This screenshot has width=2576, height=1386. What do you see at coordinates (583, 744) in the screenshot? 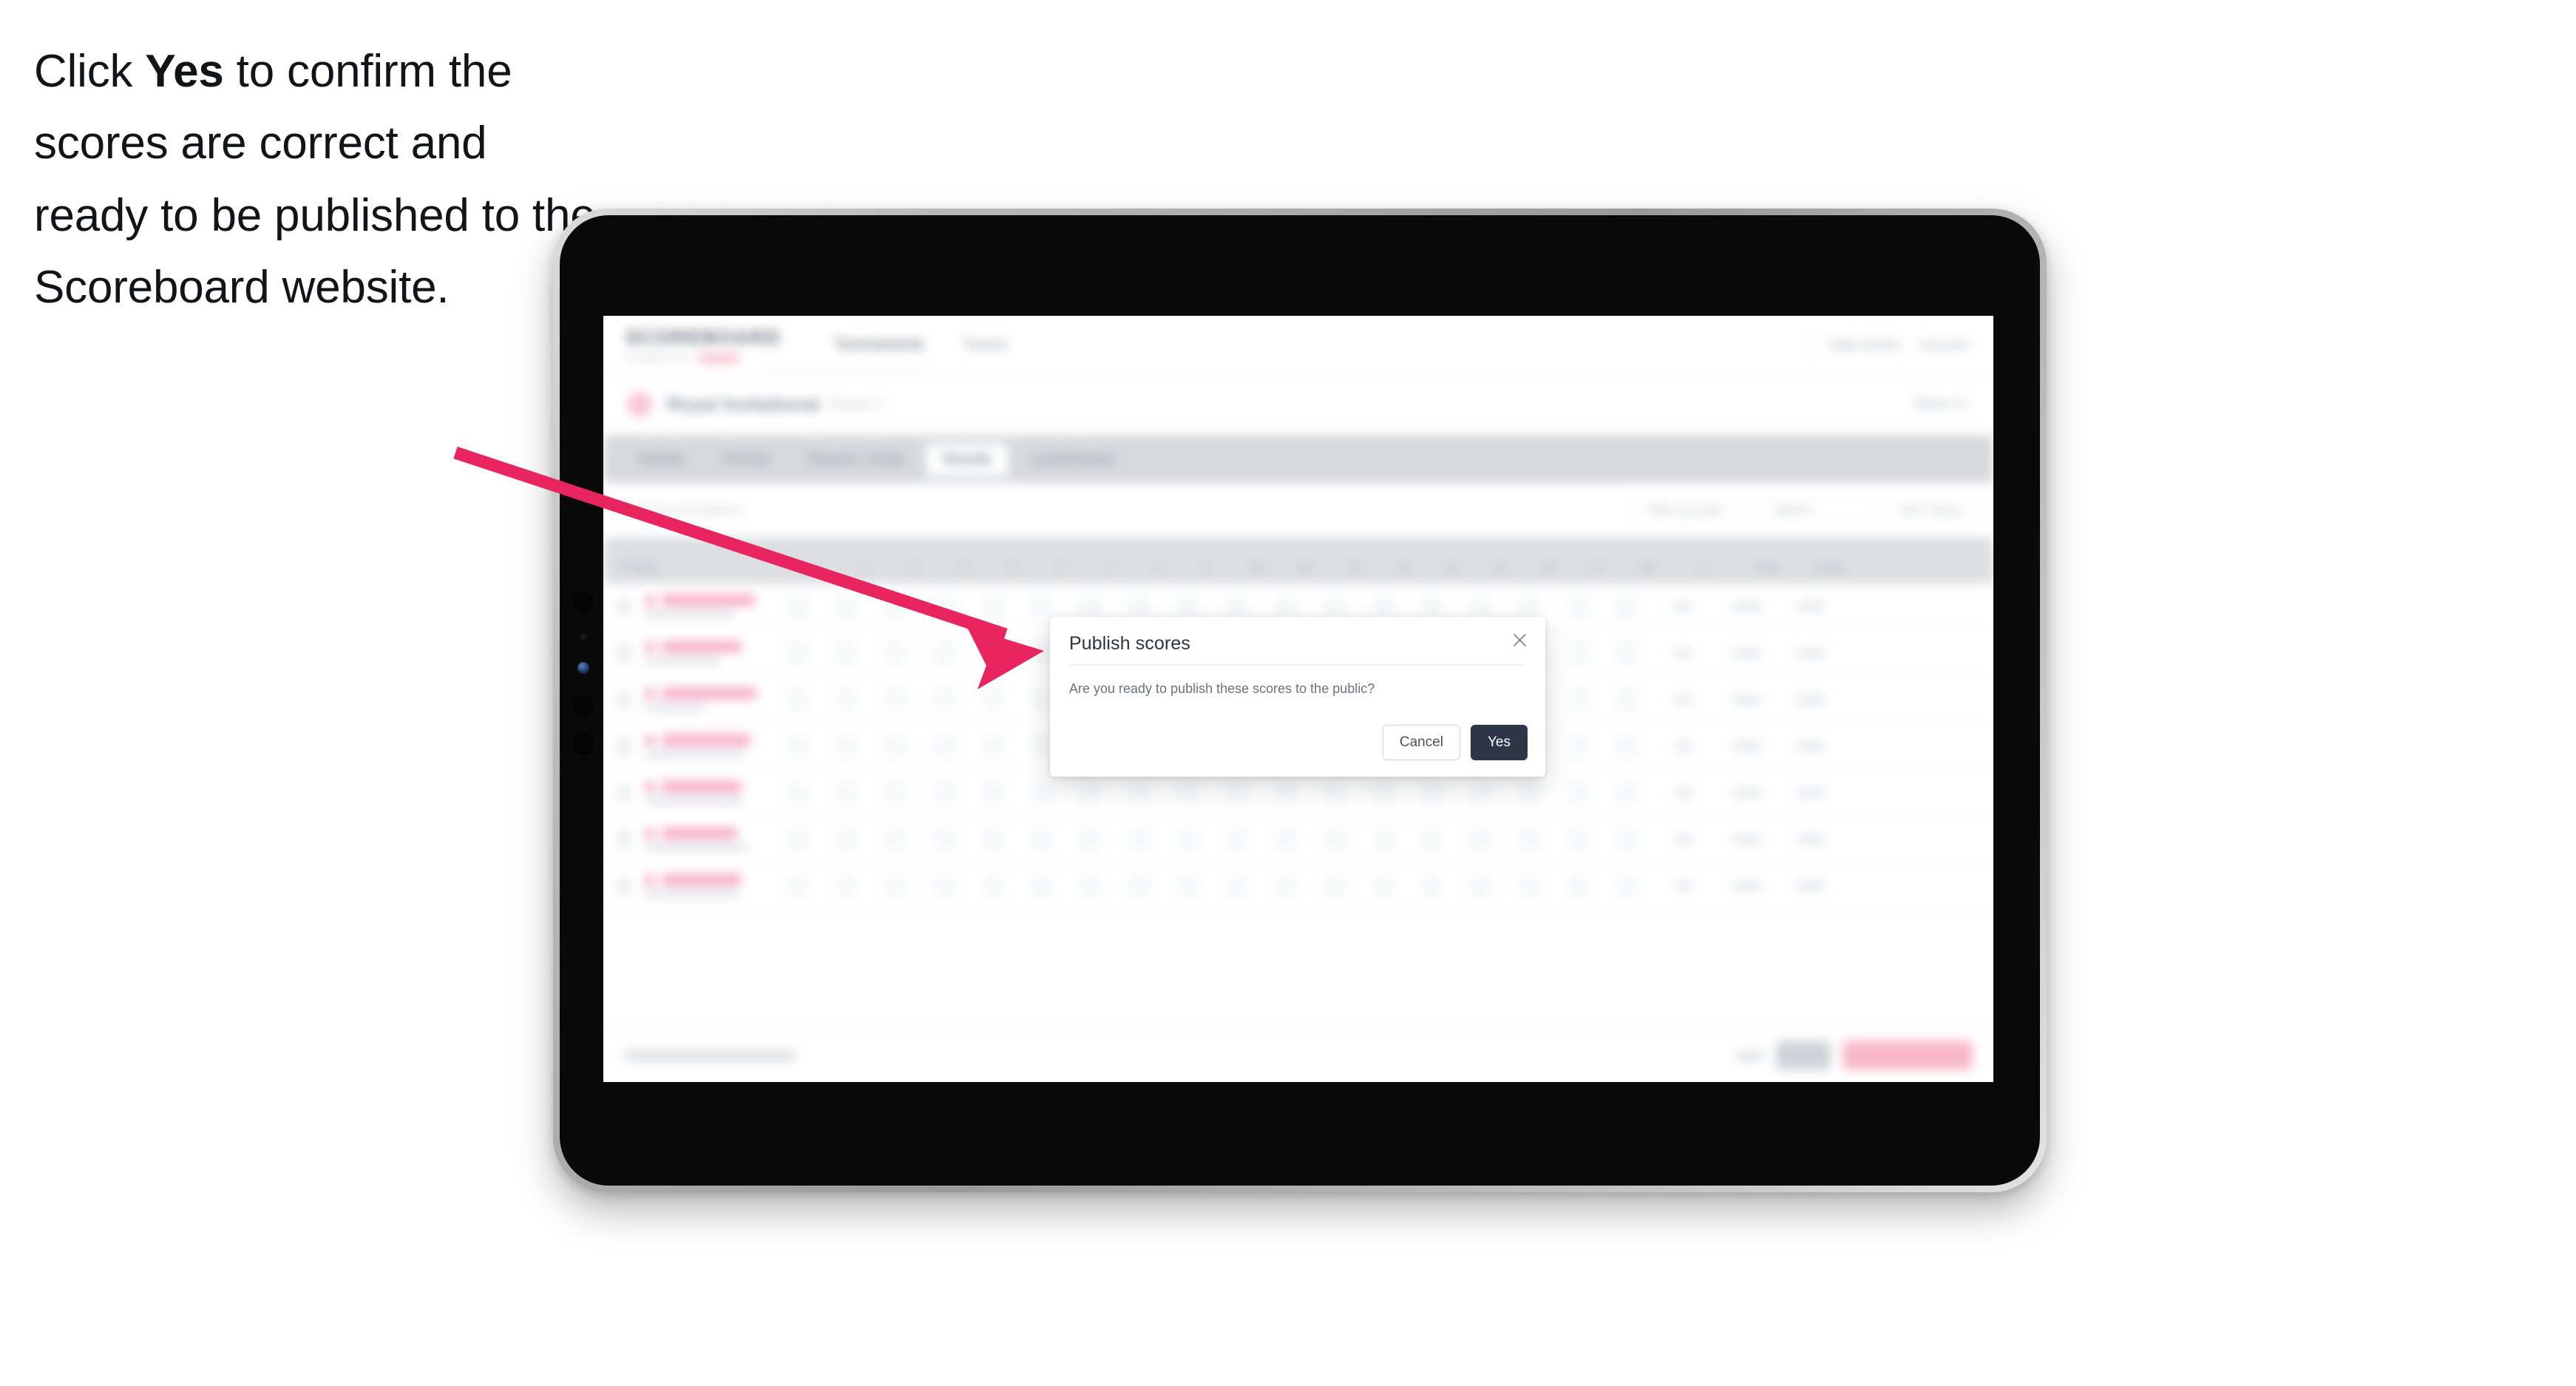
I see `sensor-lens-secondary-icon` at bounding box center [583, 744].